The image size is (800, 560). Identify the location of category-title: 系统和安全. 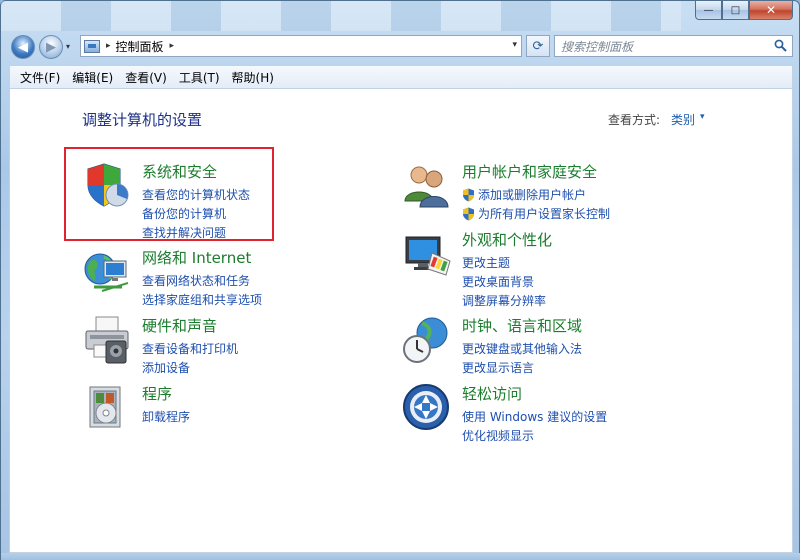
(179, 171).